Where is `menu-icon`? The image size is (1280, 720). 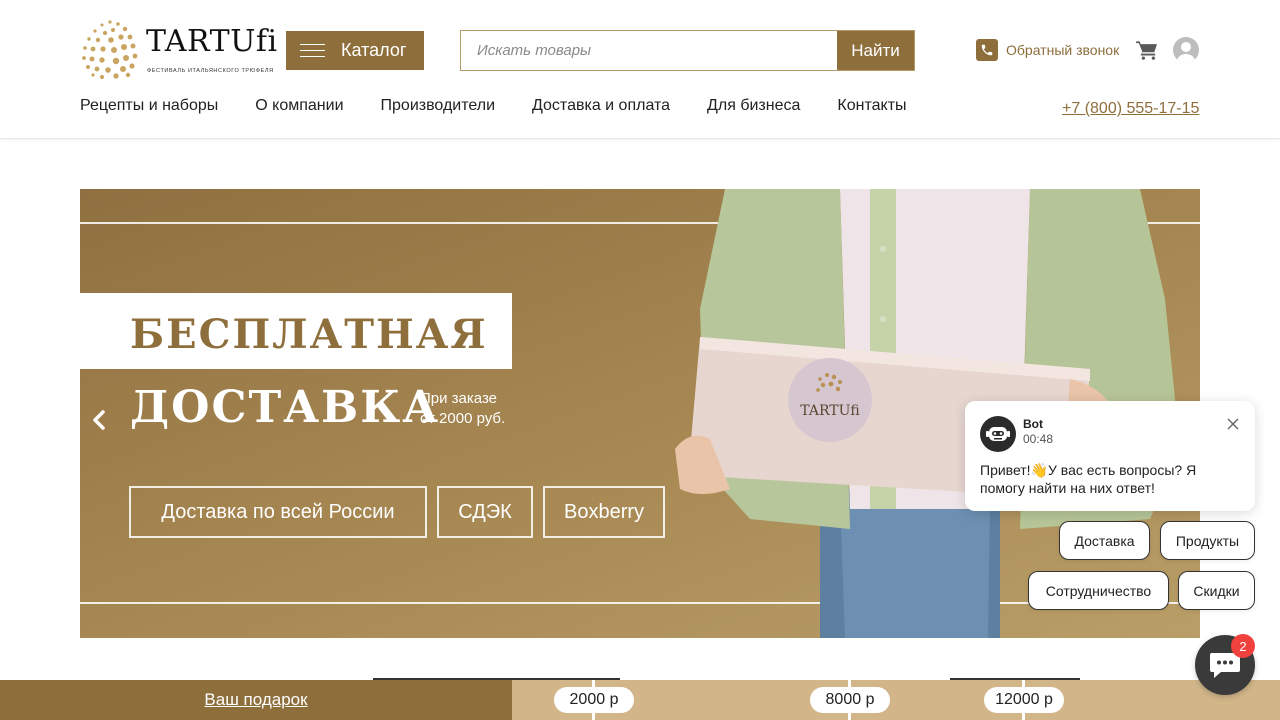 menu-icon is located at coordinates (312, 50).